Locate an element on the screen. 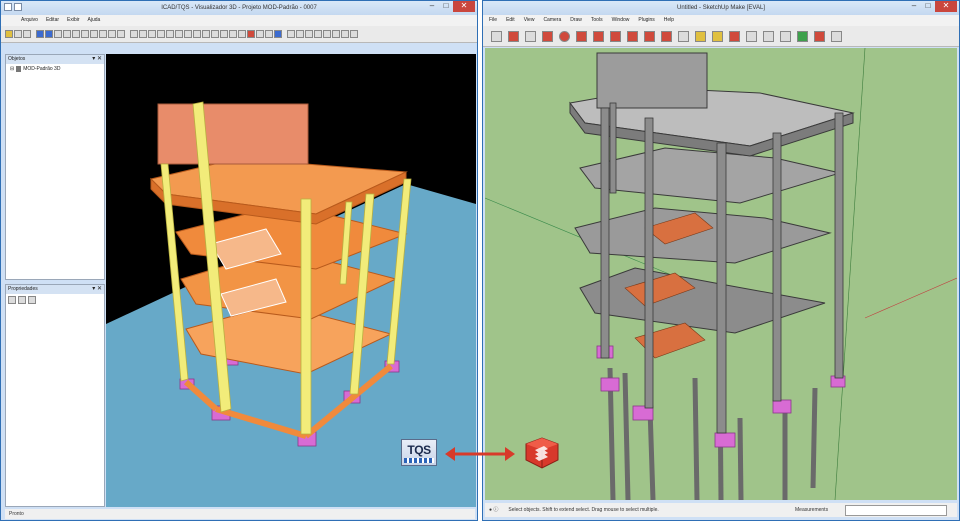 The width and height of the screenshot is (960, 521). camera-icon is located at coordinates (233, 34).